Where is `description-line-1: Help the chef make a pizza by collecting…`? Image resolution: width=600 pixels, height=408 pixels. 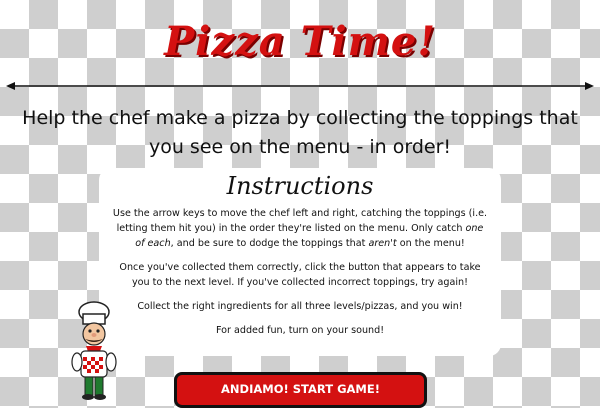 description-line-1: Help the chef make a pizza by collecting… is located at coordinates (300, 118).